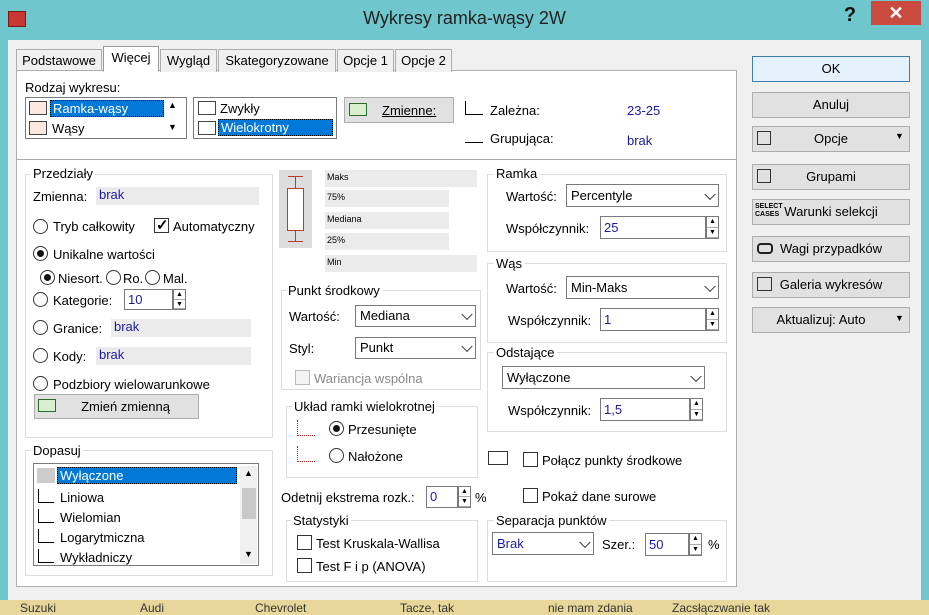  What do you see at coordinates (304, 542) in the screenshot?
I see `kw-checkbox` at bounding box center [304, 542].